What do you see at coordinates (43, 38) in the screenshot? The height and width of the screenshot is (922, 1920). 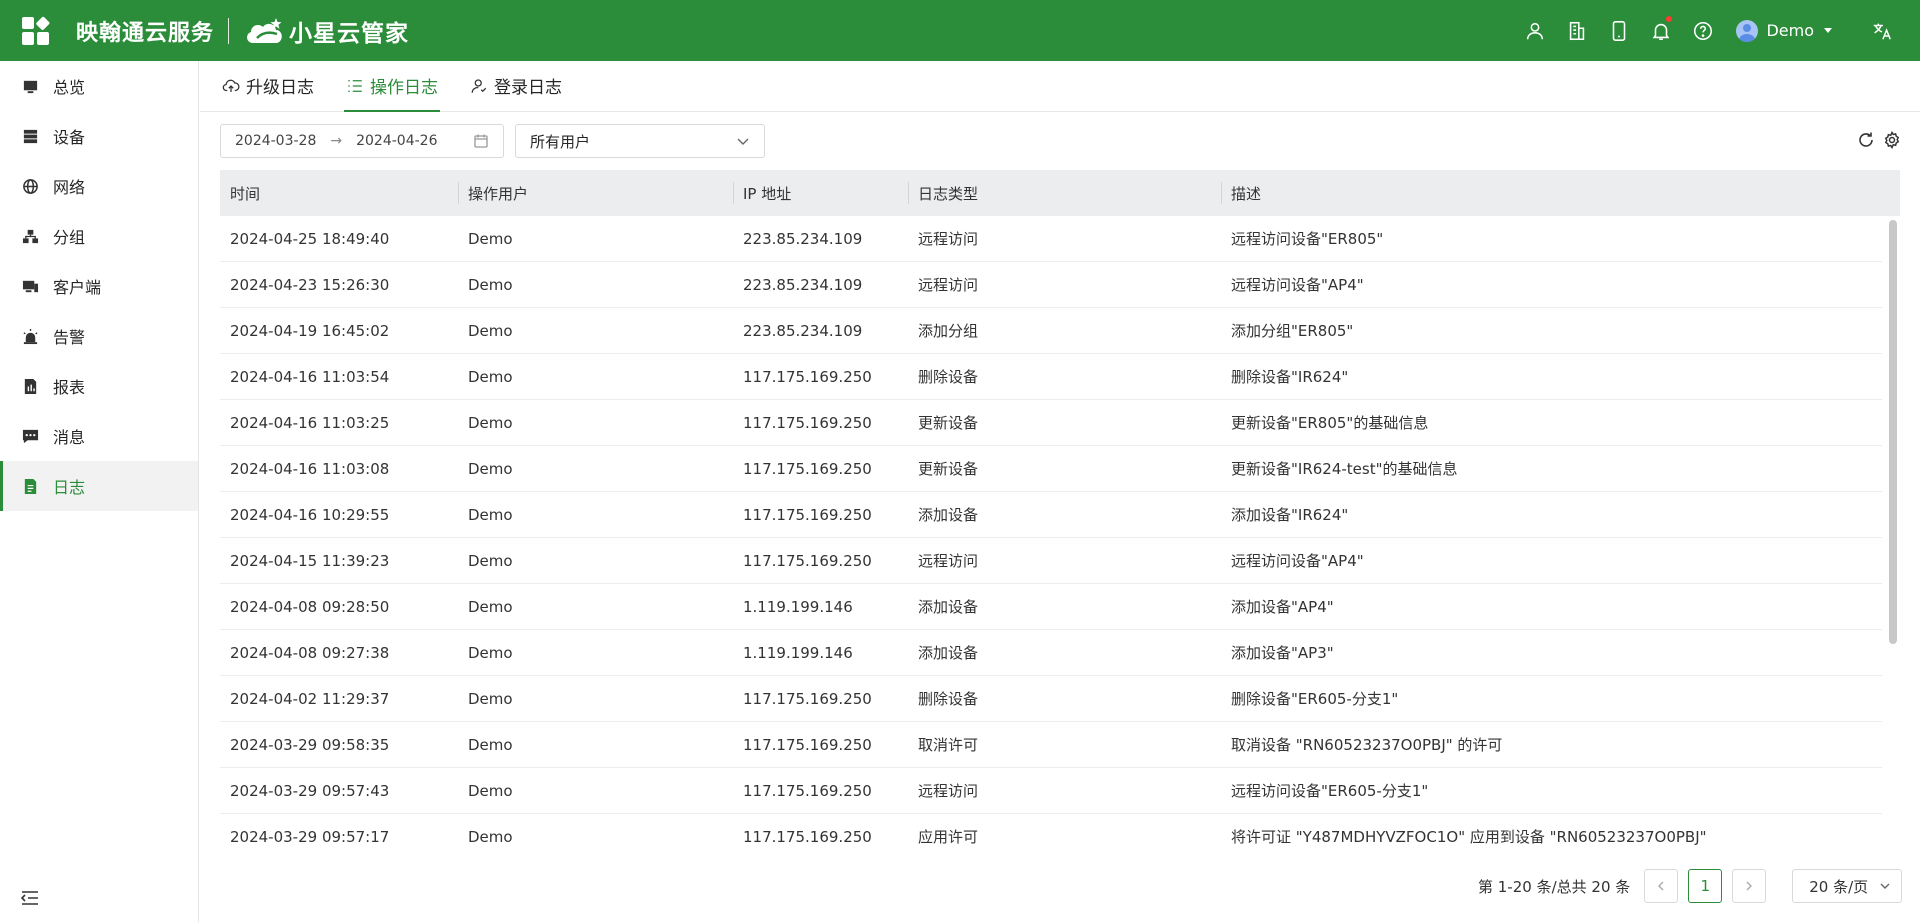 I see `grid-cell` at bounding box center [43, 38].